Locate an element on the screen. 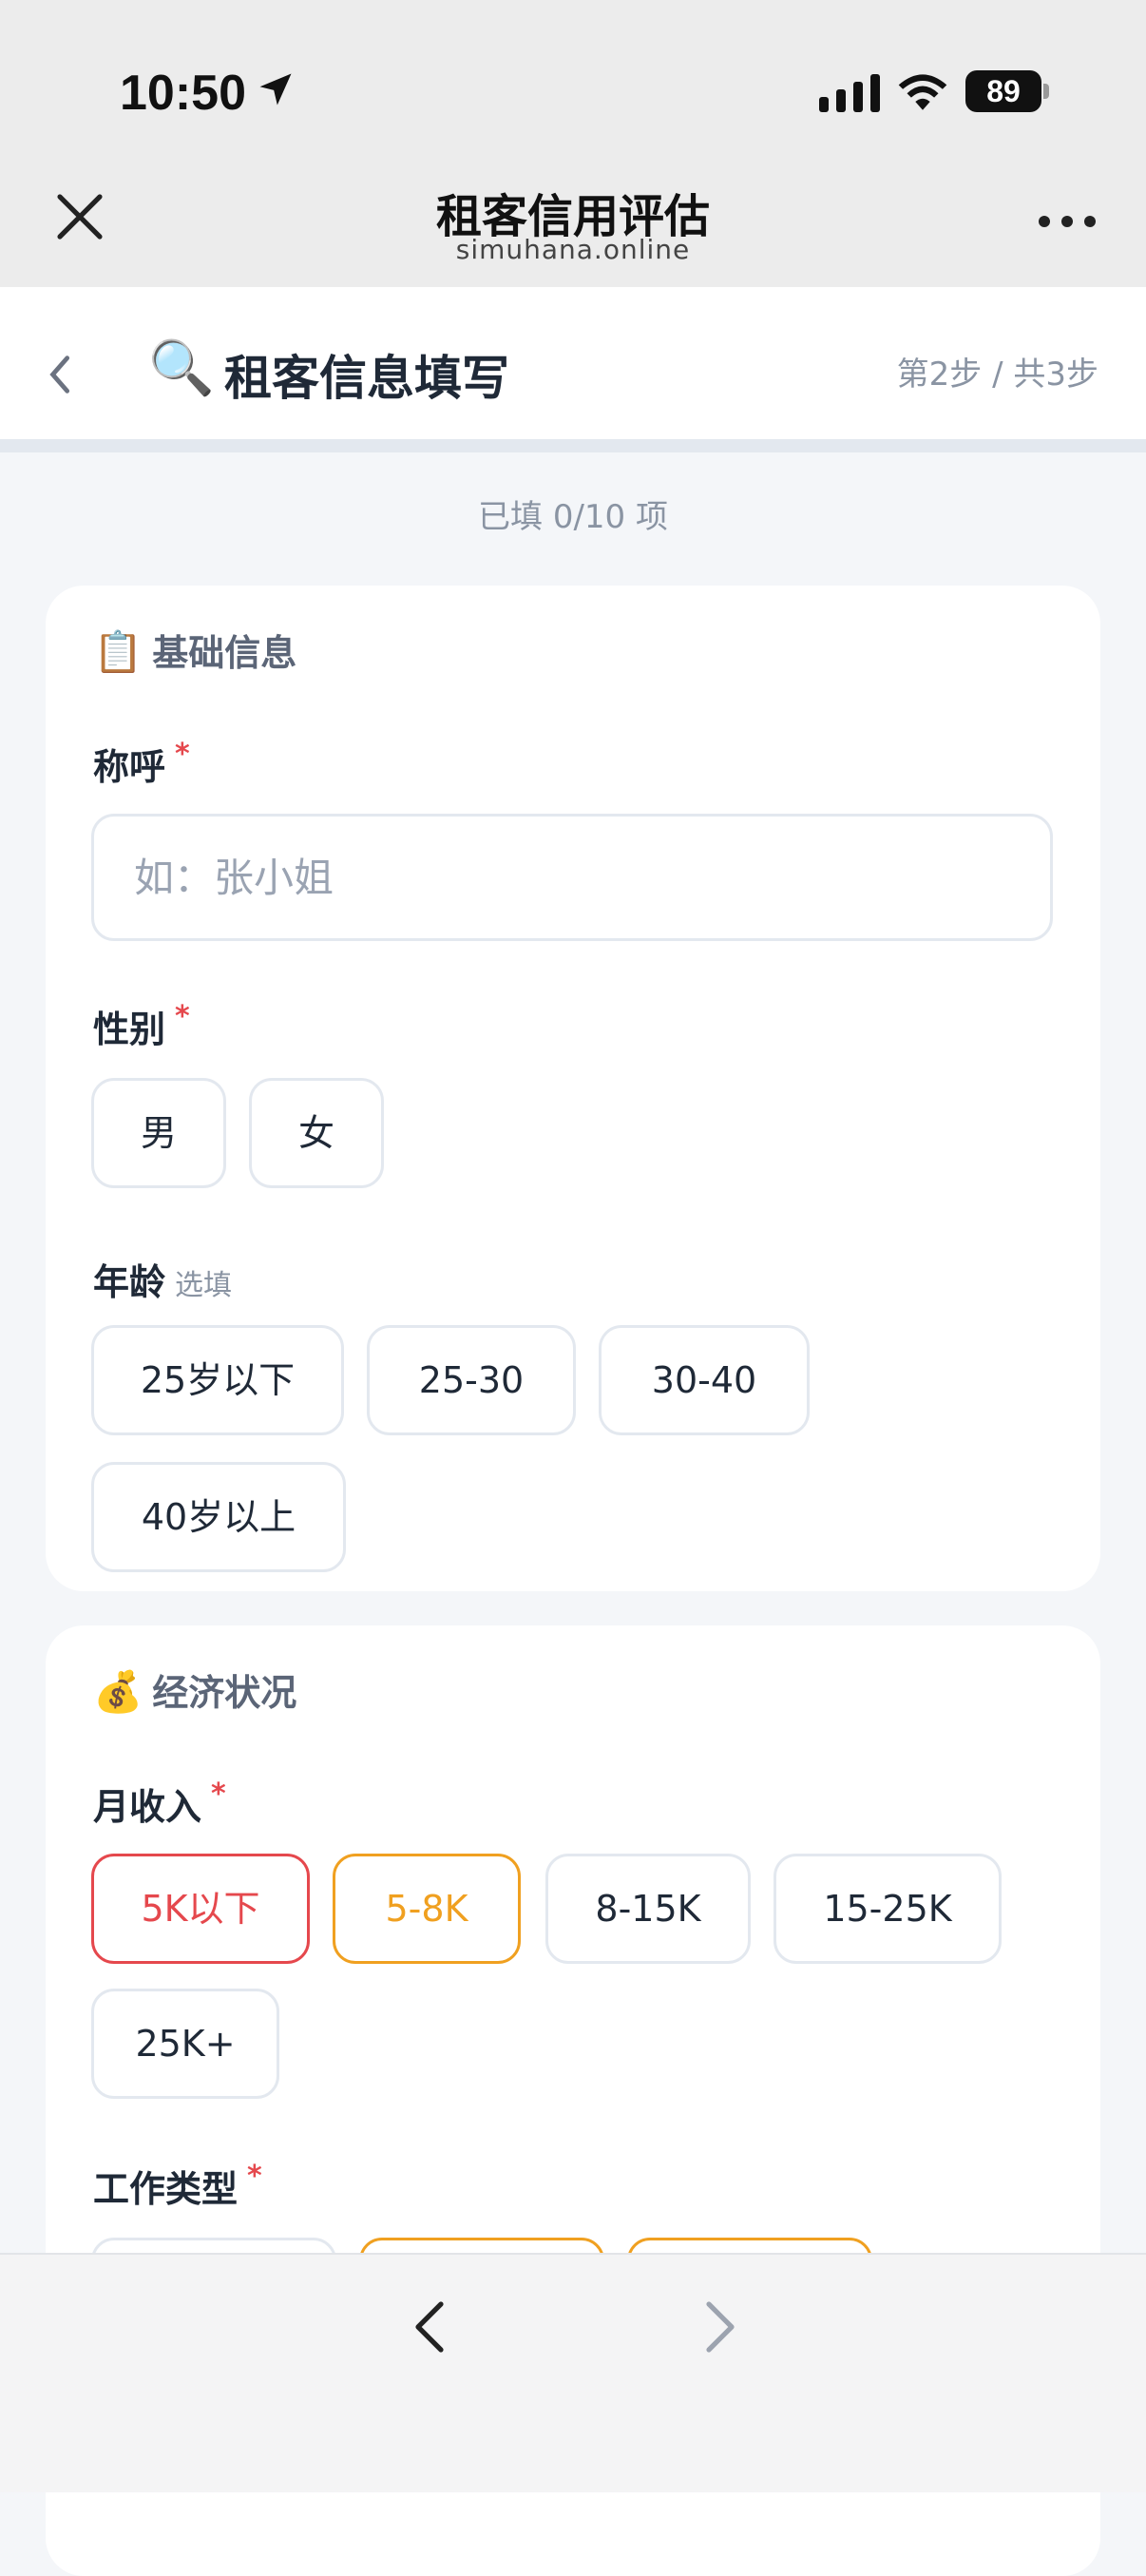 This screenshot has width=1146, height=2576. section-title: 基础信息 is located at coordinates (224, 653).